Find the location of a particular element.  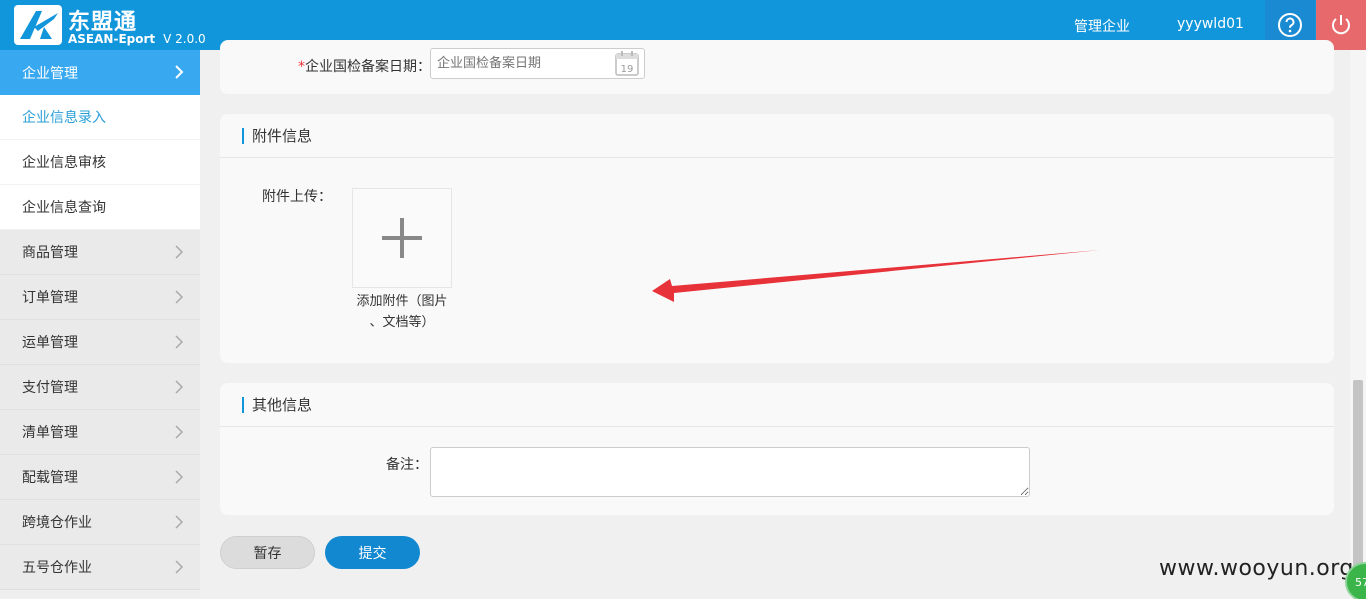

remark-textarea is located at coordinates (730, 472).